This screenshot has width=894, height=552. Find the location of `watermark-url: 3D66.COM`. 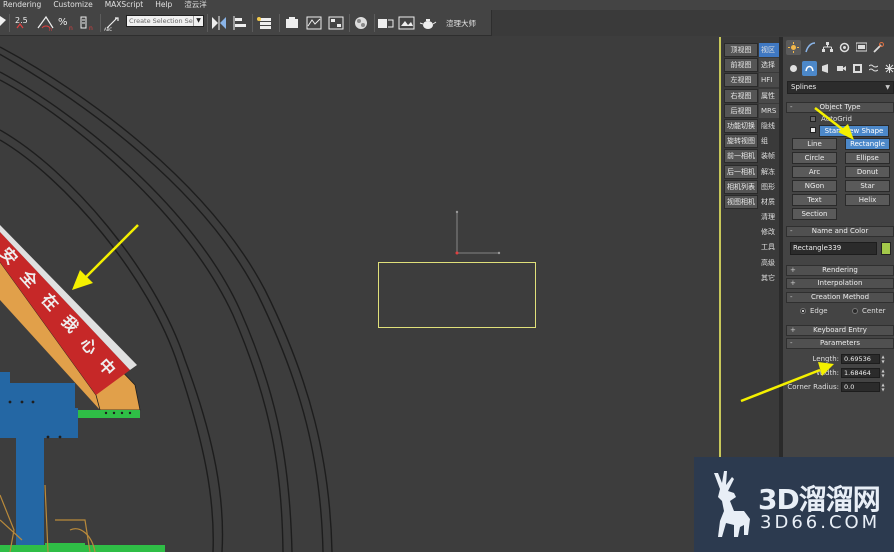

watermark-url: 3D66.COM is located at coordinates (820, 522).